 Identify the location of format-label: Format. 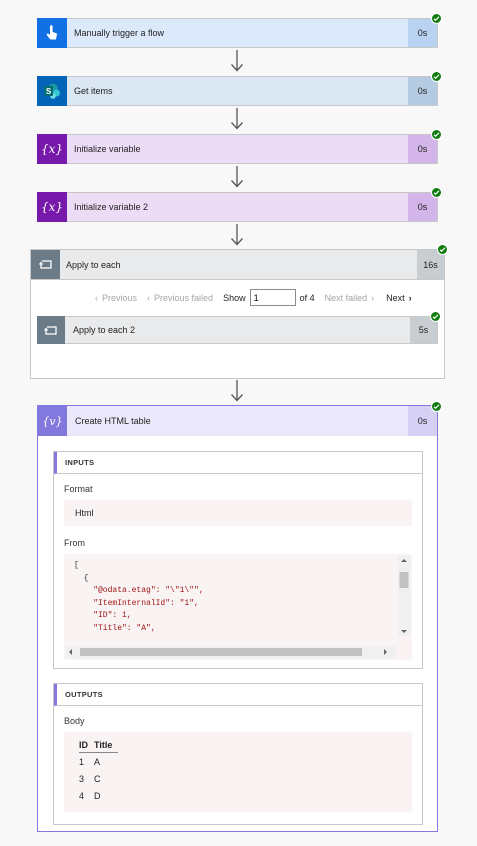
(78, 489).